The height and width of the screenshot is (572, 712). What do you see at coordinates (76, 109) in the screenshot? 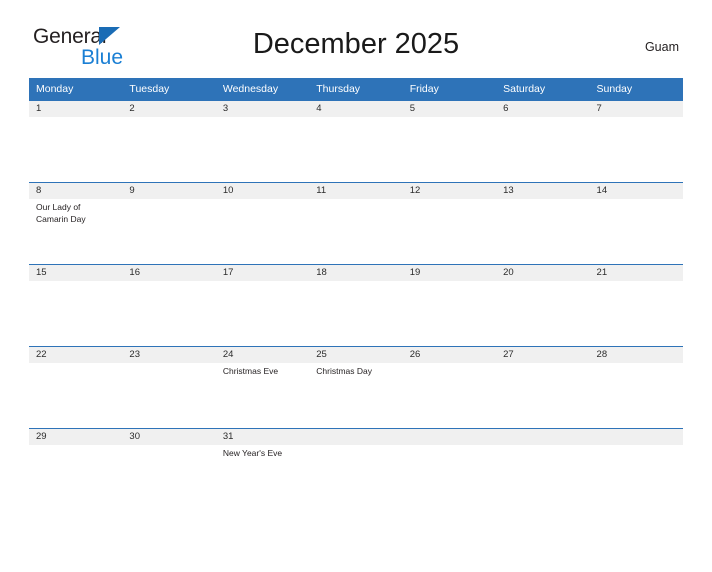
I see `day-number: 1` at bounding box center [76, 109].